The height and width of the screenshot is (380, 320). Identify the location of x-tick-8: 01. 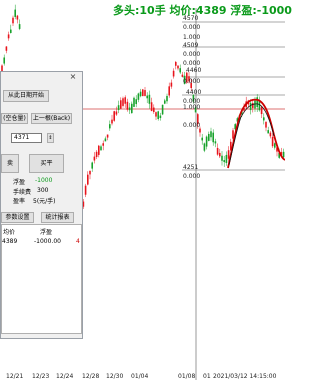
(207, 376).